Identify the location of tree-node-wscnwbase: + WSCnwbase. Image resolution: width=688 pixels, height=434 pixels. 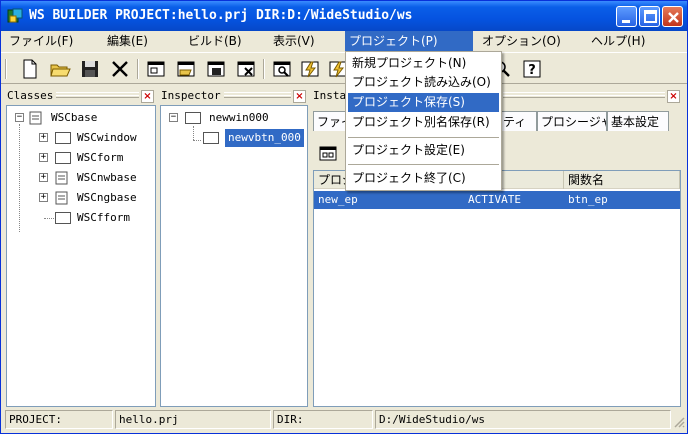
(81, 178).